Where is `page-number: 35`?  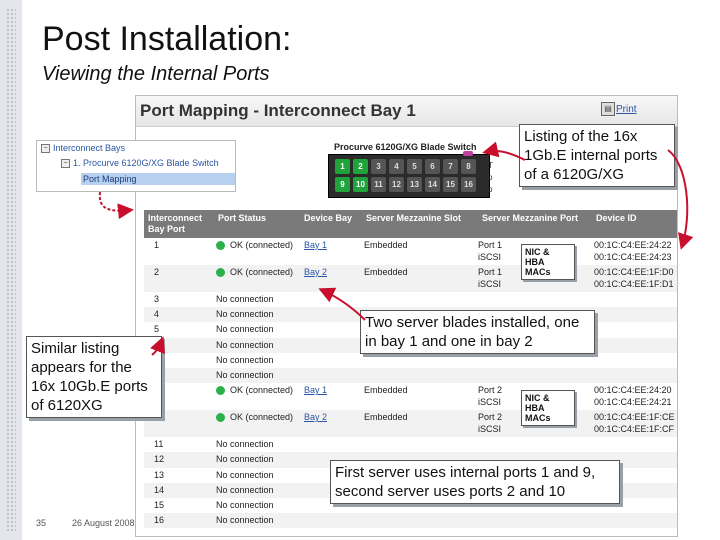 page-number: 35 is located at coordinates (41, 523).